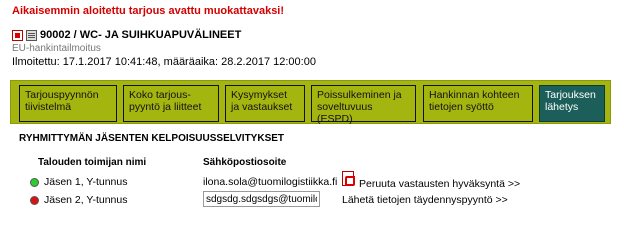 The width and height of the screenshot is (624, 240). I want to click on tab-label-line2: soveltuvuus (ESPD), so click(345, 113).